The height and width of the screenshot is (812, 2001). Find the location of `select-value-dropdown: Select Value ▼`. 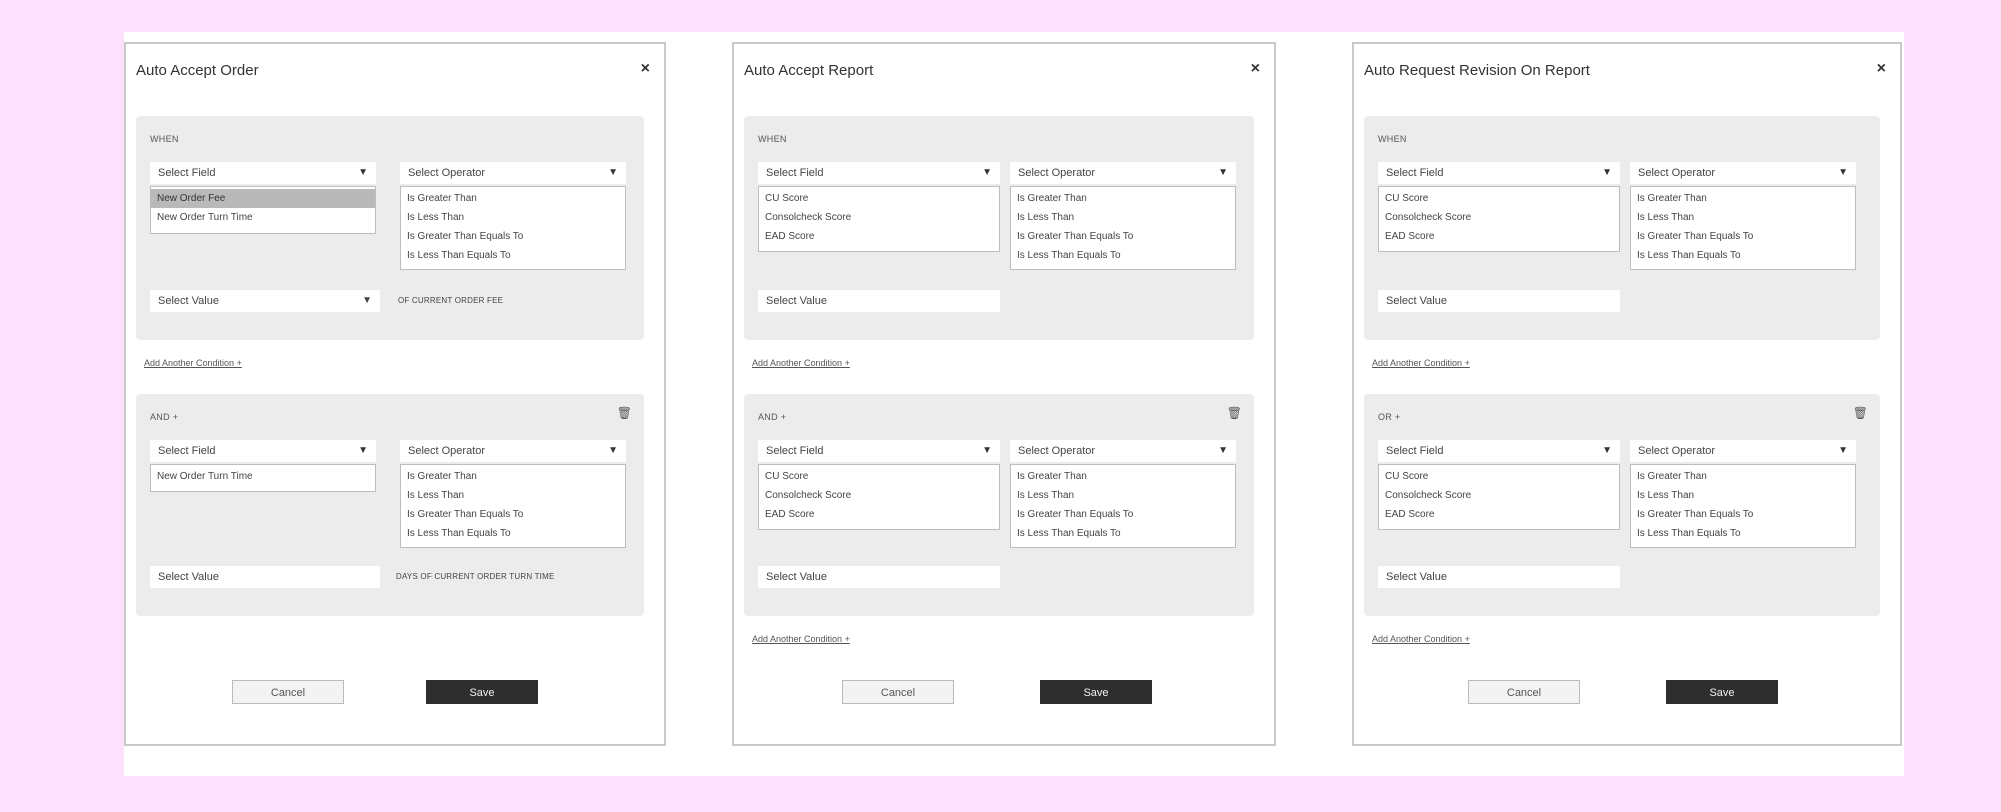

select-value-dropdown: Select Value ▼ is located at coordinates (265, 301).